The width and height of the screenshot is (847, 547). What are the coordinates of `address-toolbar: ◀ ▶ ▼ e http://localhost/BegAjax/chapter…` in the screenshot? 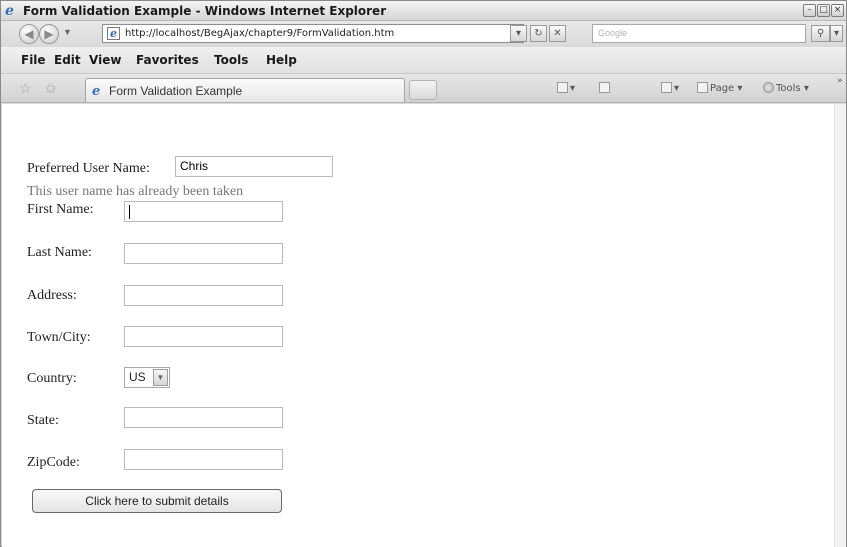 It's located at (423, 34).